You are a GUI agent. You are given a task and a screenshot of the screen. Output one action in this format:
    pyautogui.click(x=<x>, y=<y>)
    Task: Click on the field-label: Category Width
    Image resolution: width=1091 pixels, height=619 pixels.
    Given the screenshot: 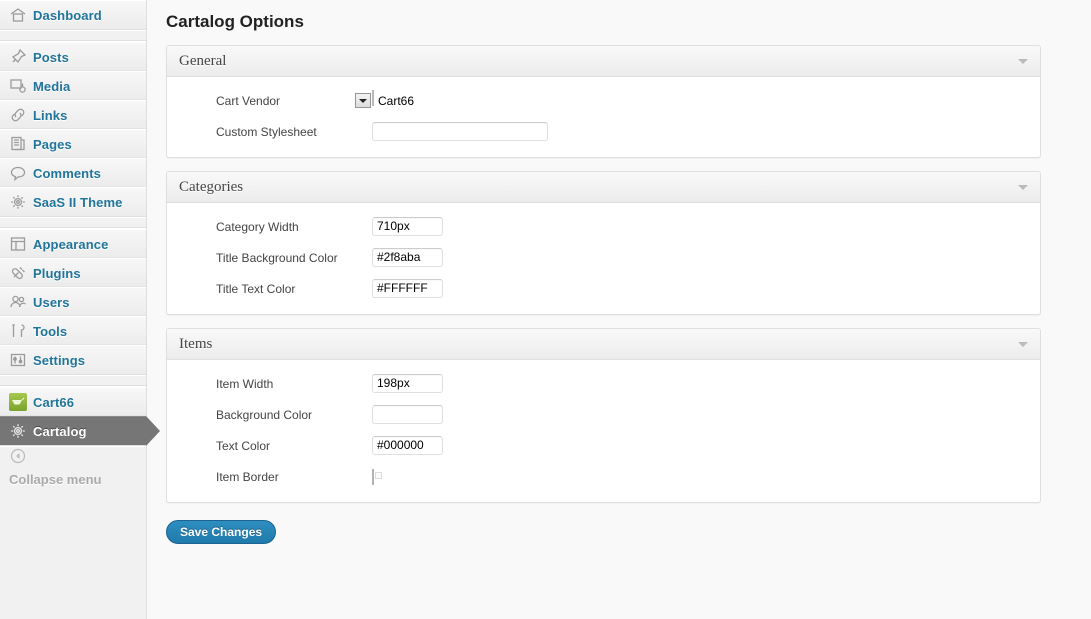 What is the action you would take?
    pyautogui.click(x=257, y=227)
    